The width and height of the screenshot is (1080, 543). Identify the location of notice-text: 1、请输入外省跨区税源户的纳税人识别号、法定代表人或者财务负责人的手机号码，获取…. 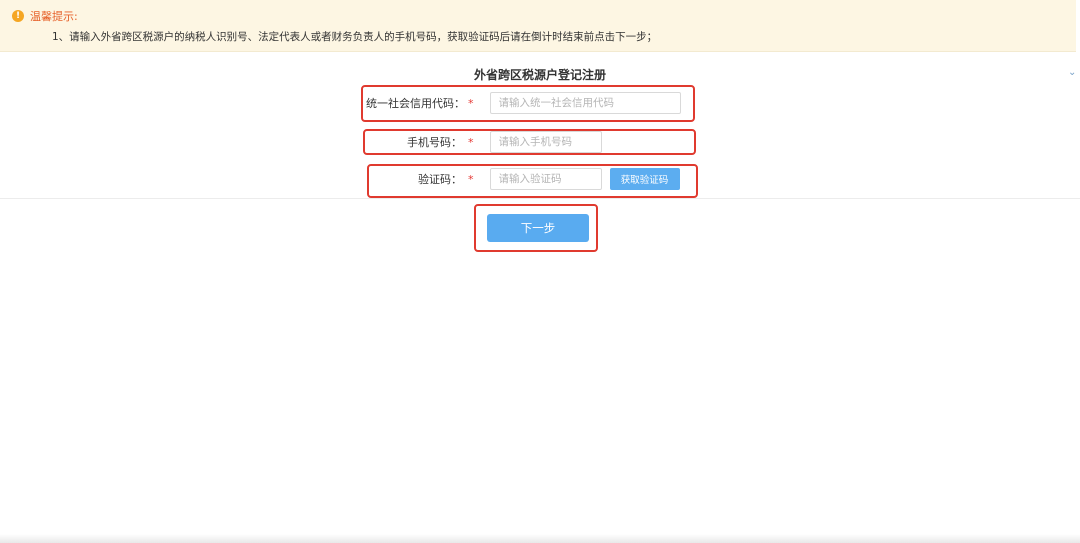
(355, 37).